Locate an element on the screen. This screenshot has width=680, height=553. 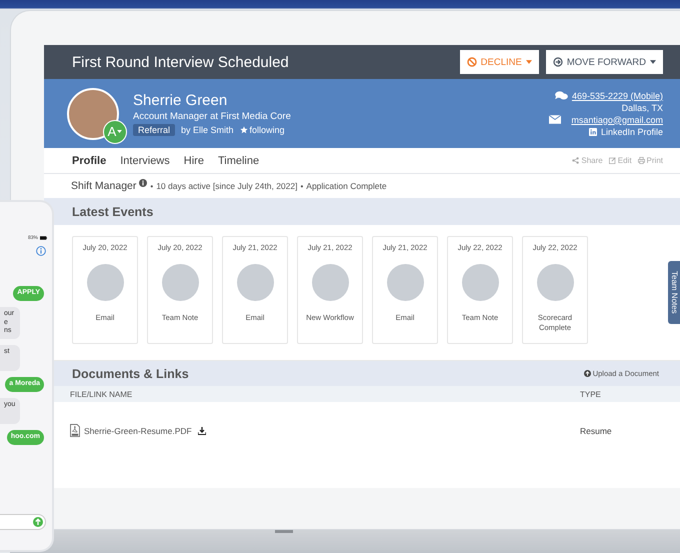
file-link: Sherrie-Green-Resume.PDF is located at coordinates (138, 431).